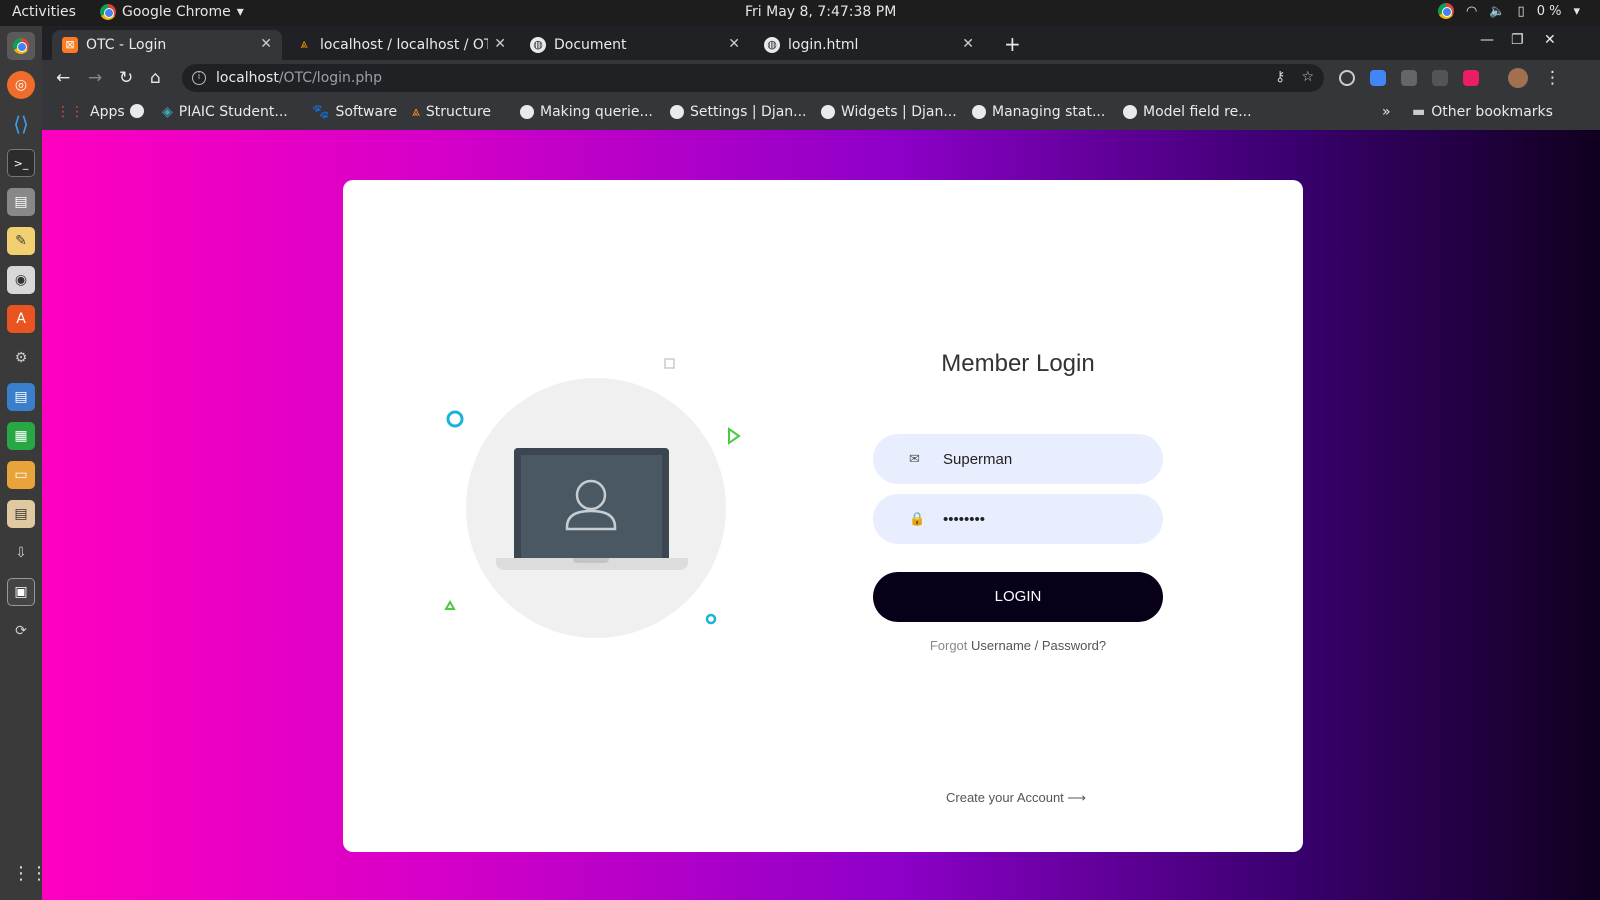 This screenshot has width=1600, height=900. I want to click on chrome-tray-icon, so click(1446, 11).